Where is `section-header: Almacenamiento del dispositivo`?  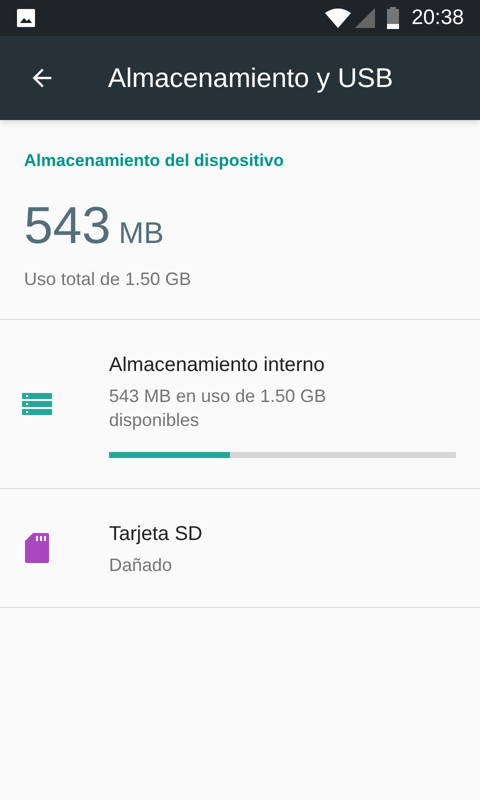 section-header: Almacenamiento del dispositivo is located at coordinates (154, 161).